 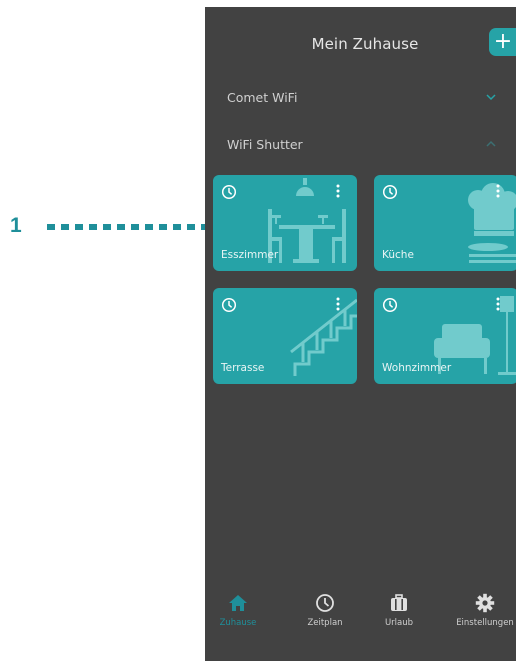 I want to click on nav-label: Zuhause, so click(x=238, y=623).